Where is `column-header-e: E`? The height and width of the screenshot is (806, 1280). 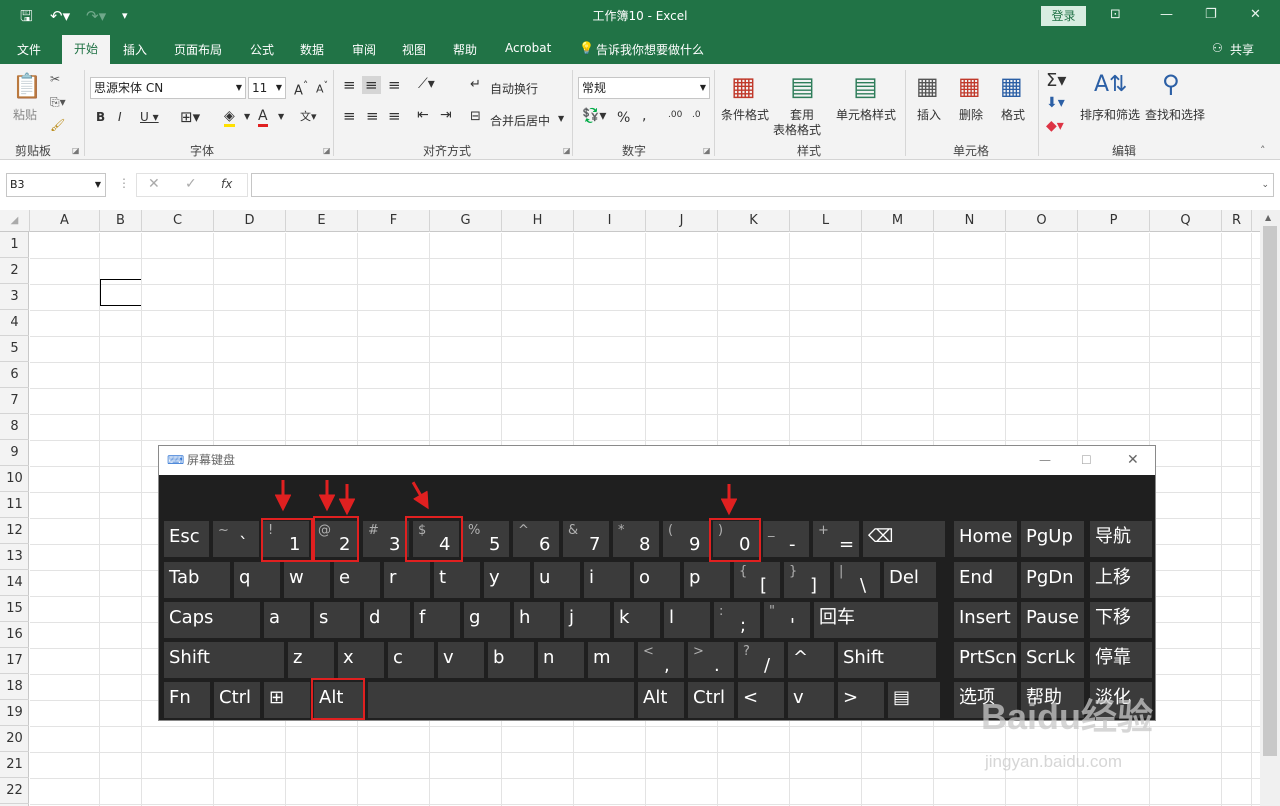
column-header-e: E is located at coordinates (322, 221).